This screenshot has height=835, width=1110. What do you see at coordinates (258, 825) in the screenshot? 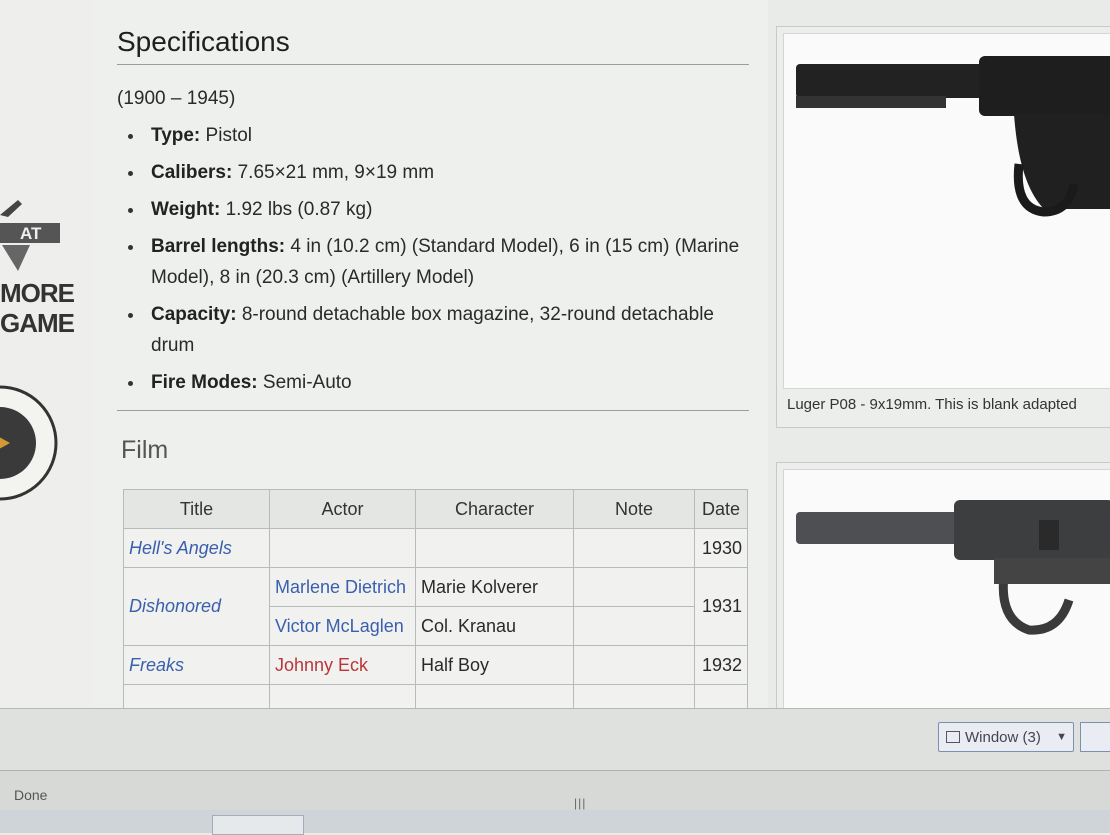
I see `taskbar-item` at bounding box center [258, 825].